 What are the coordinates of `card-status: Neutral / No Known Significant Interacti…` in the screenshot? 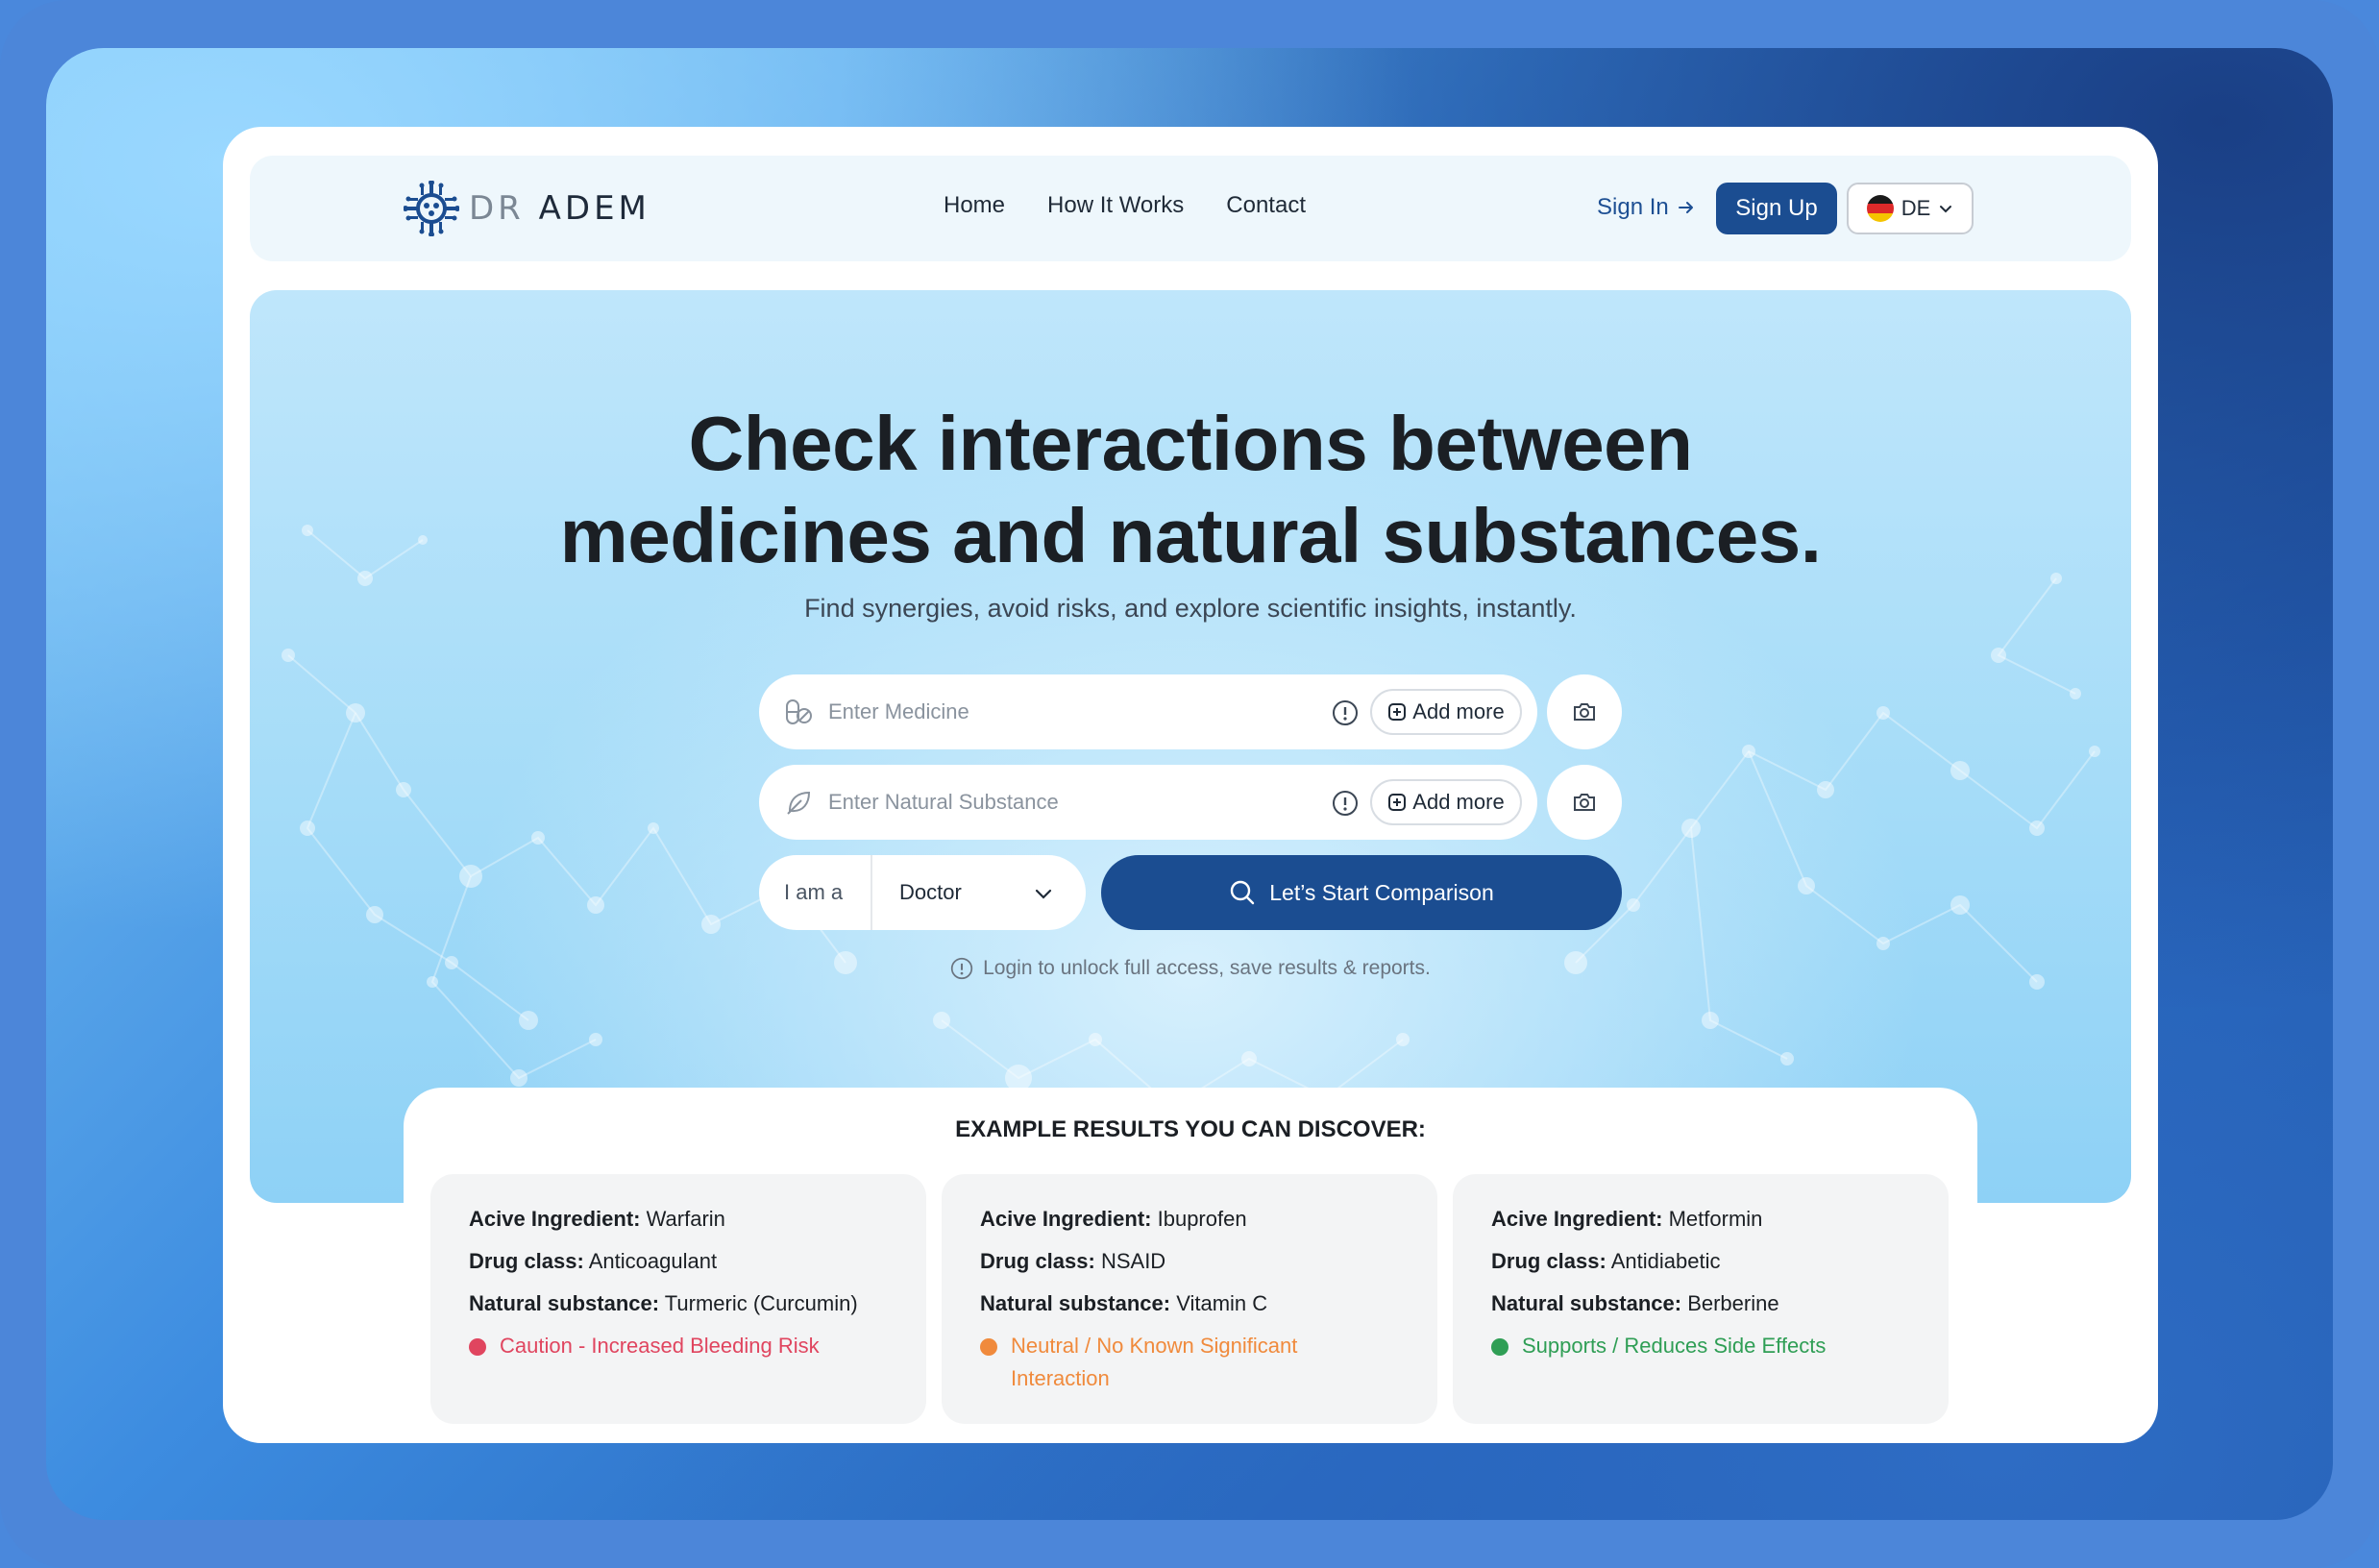 It's located at (1162, 1363).